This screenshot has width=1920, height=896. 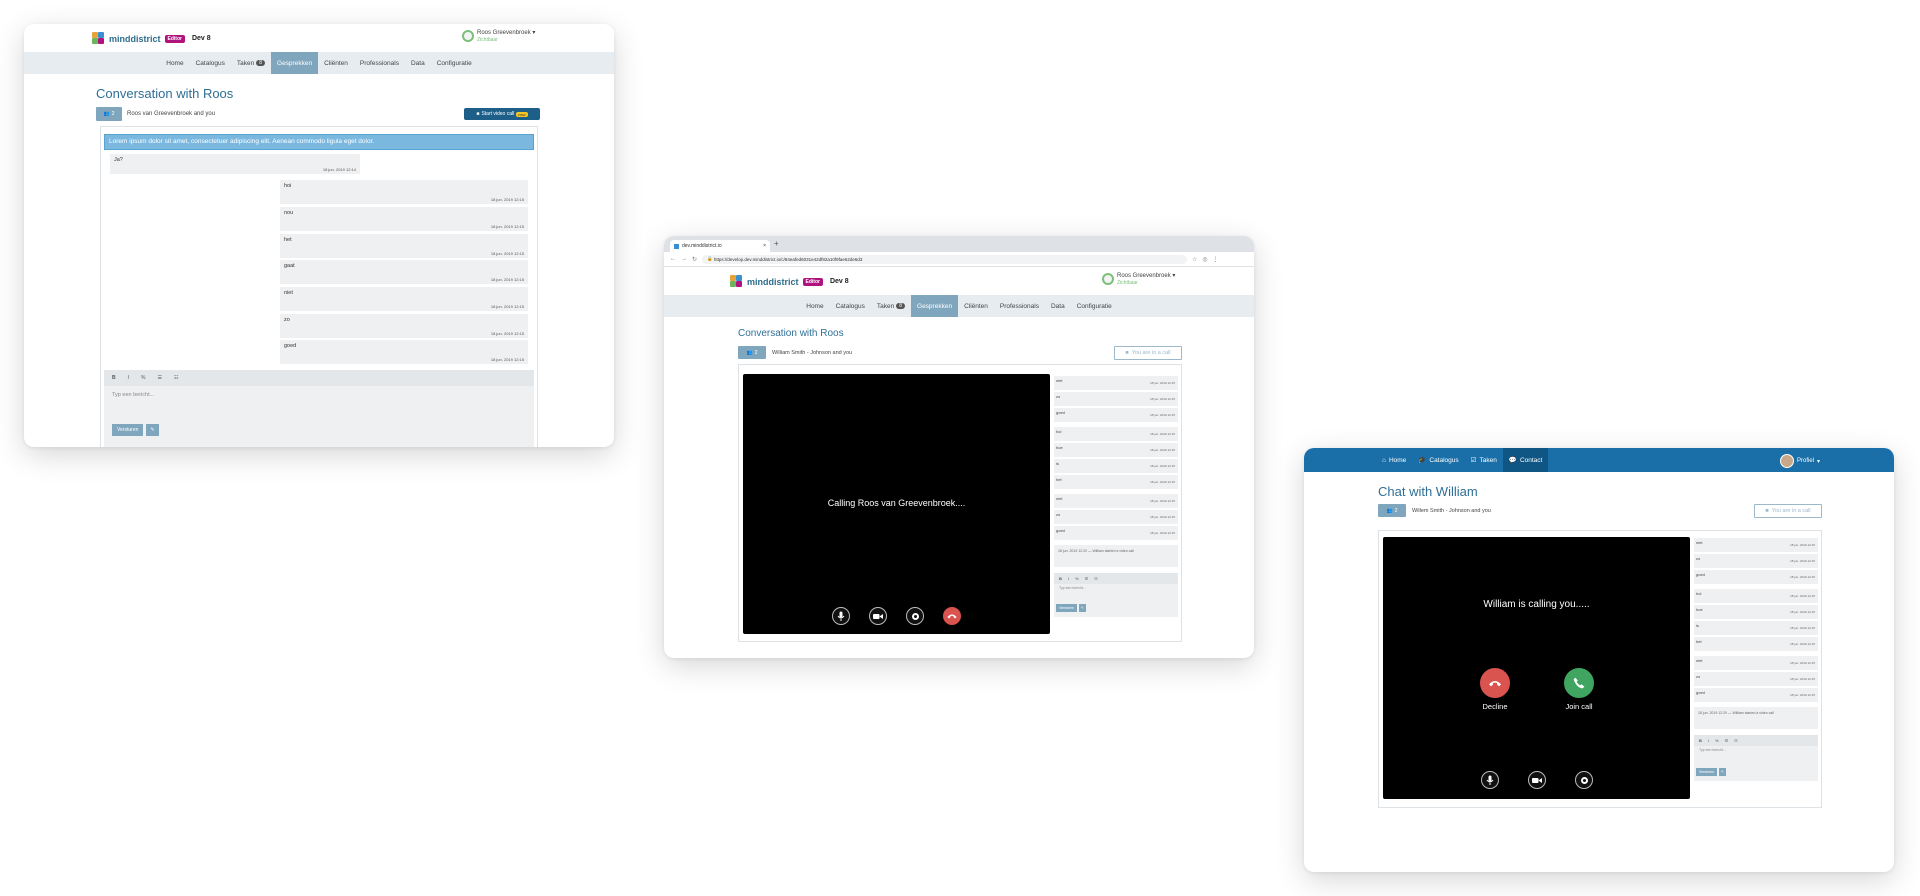 What do you see at coordinates (776, 243) in the screenshot?
I see `new-tab-icon: +` at bounding box center [776, 243].